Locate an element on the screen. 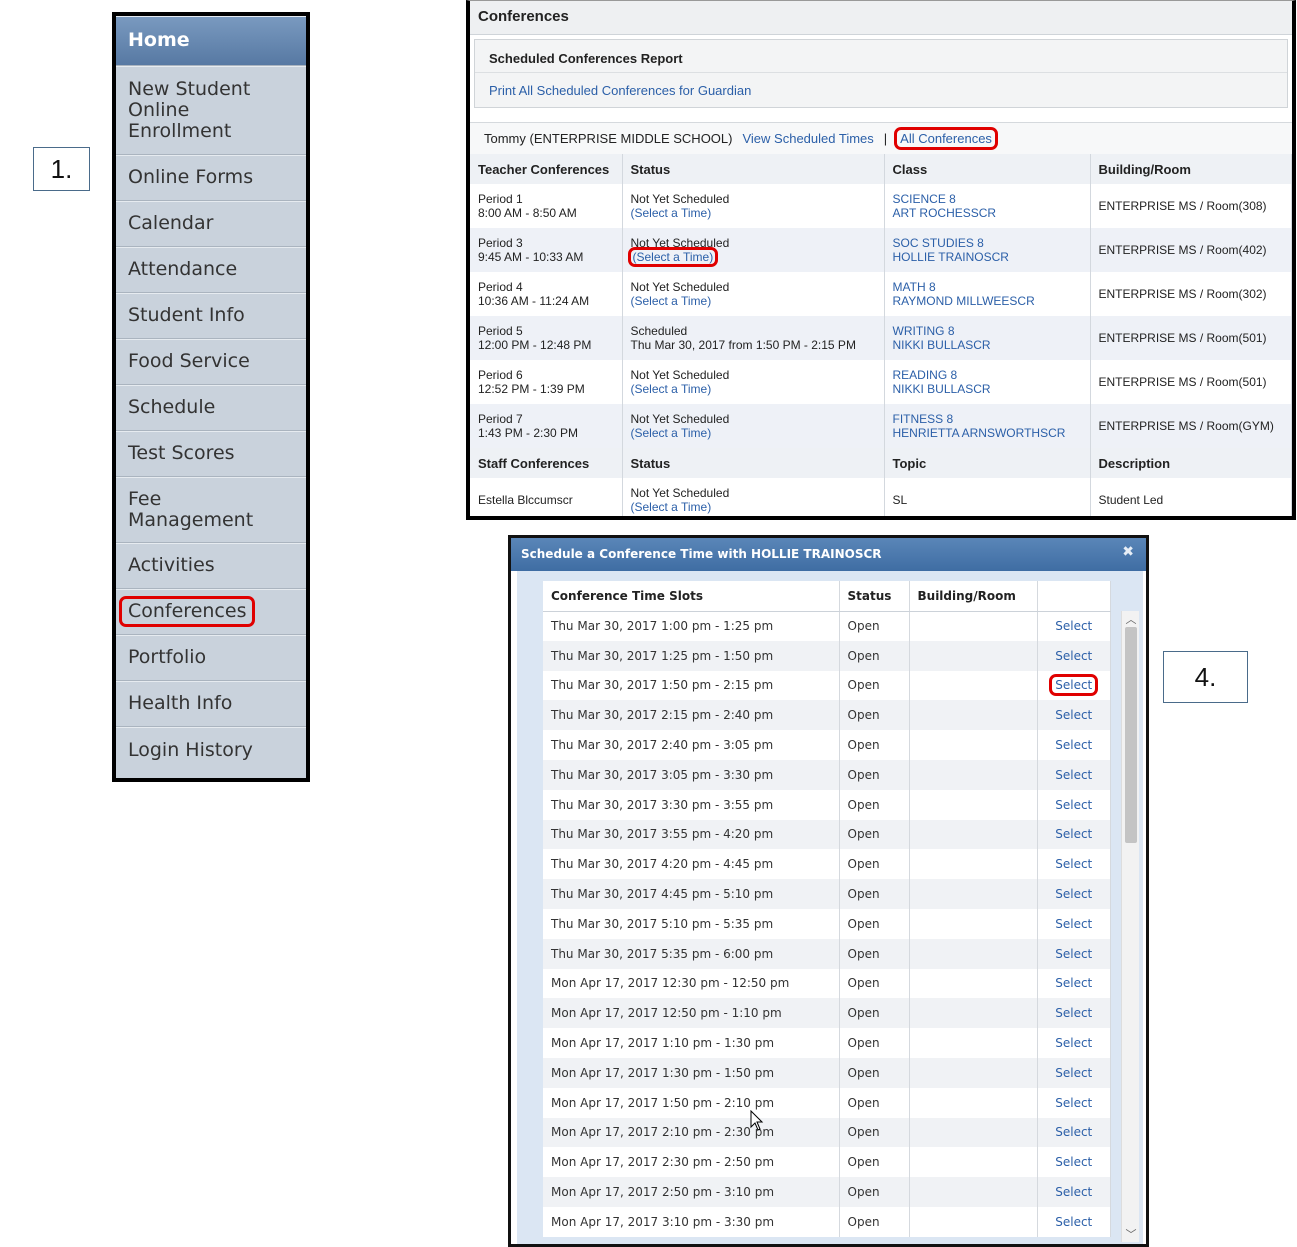  slot-time: Mon Apr 17, 2017 1:50 pm - 2:10 pm is located at coordinates (691, 1102).